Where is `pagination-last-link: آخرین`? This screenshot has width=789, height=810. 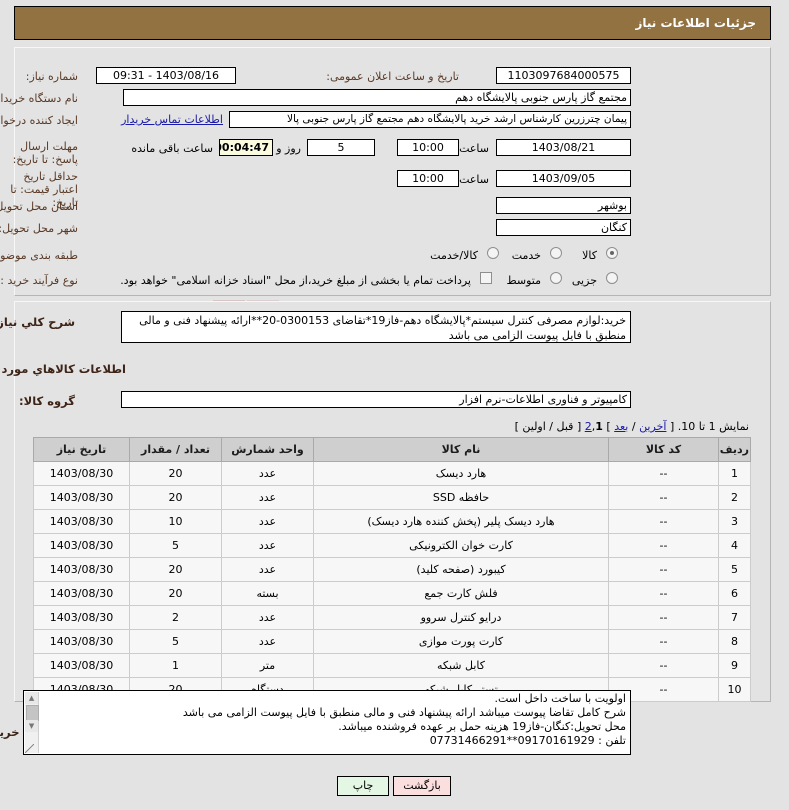 pagination-last-link: آخرین is located at coordinates (652, 426).